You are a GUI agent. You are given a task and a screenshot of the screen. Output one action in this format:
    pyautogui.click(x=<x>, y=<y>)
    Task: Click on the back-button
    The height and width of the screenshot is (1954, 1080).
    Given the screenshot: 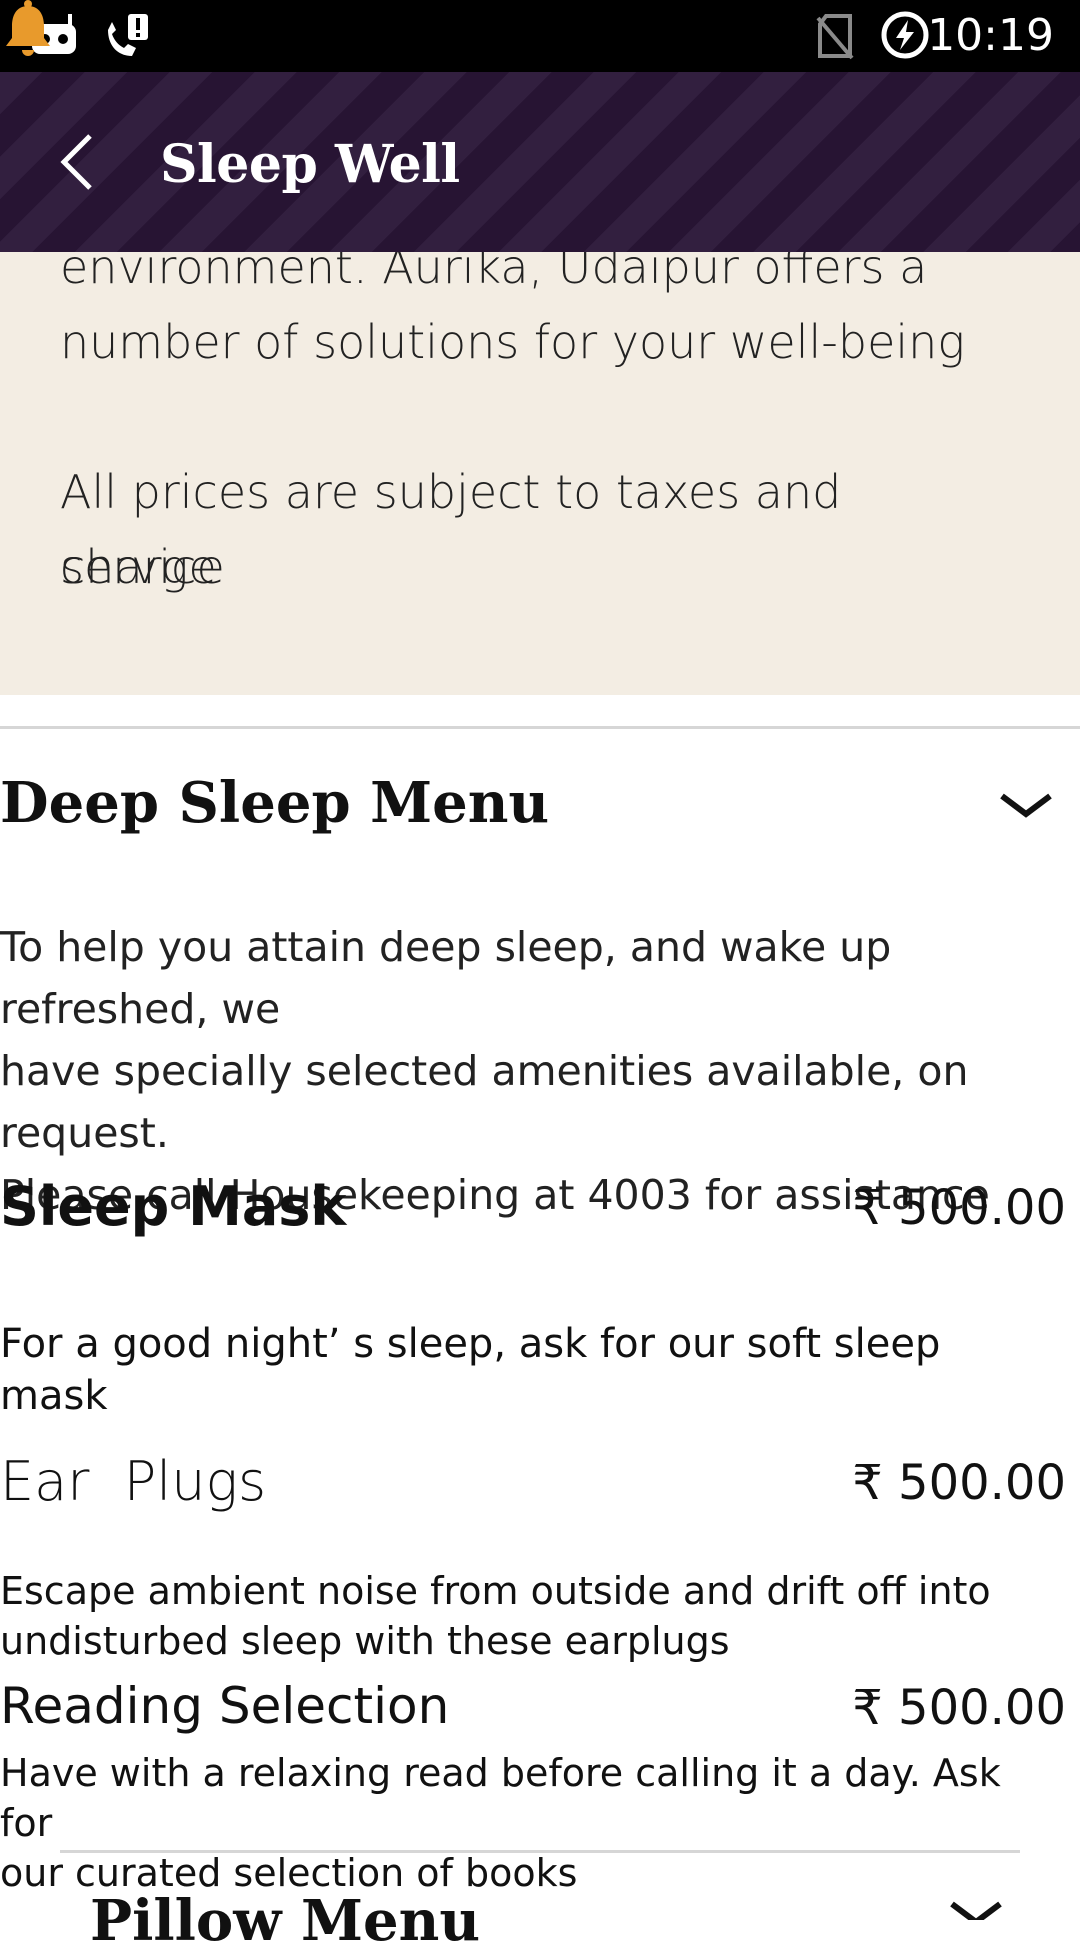 What is the action you would take?
    pyautogui.click(x=78, y=162)
    